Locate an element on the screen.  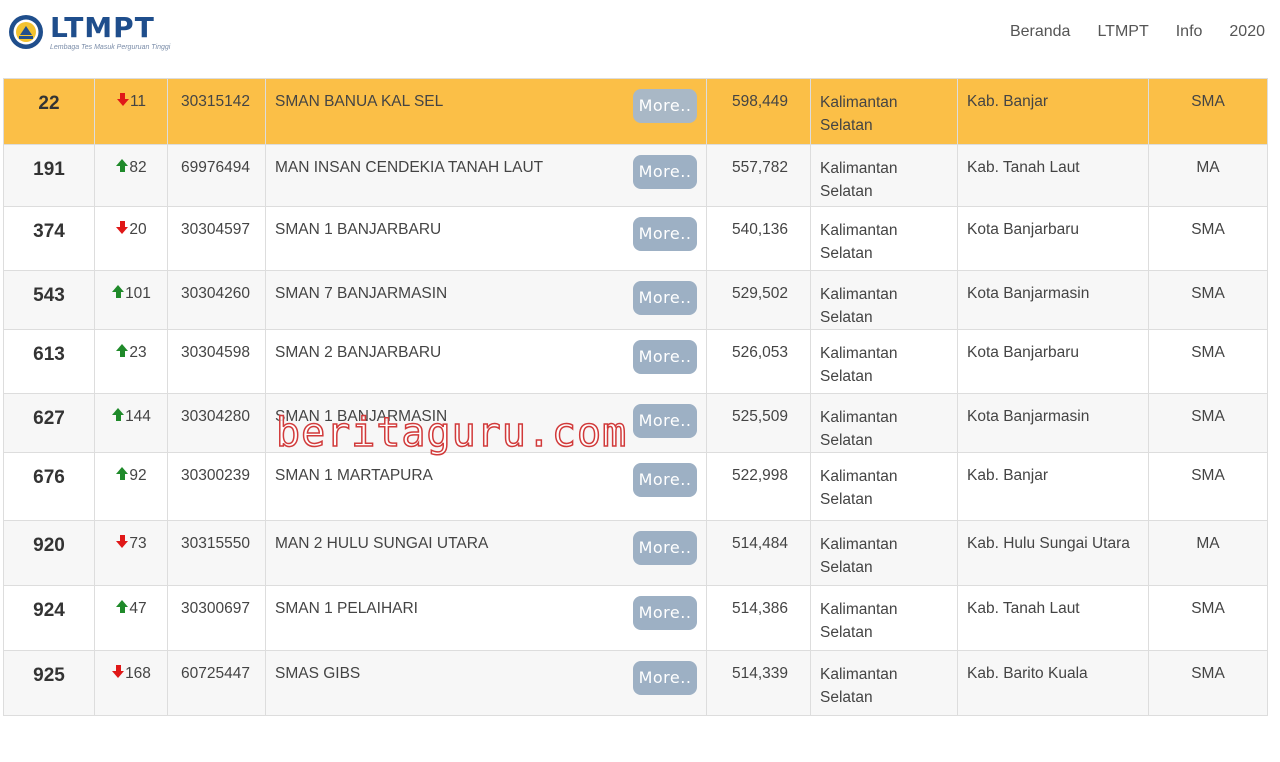
npsn-cell: 30304260 is located at coordinates (216, 300).